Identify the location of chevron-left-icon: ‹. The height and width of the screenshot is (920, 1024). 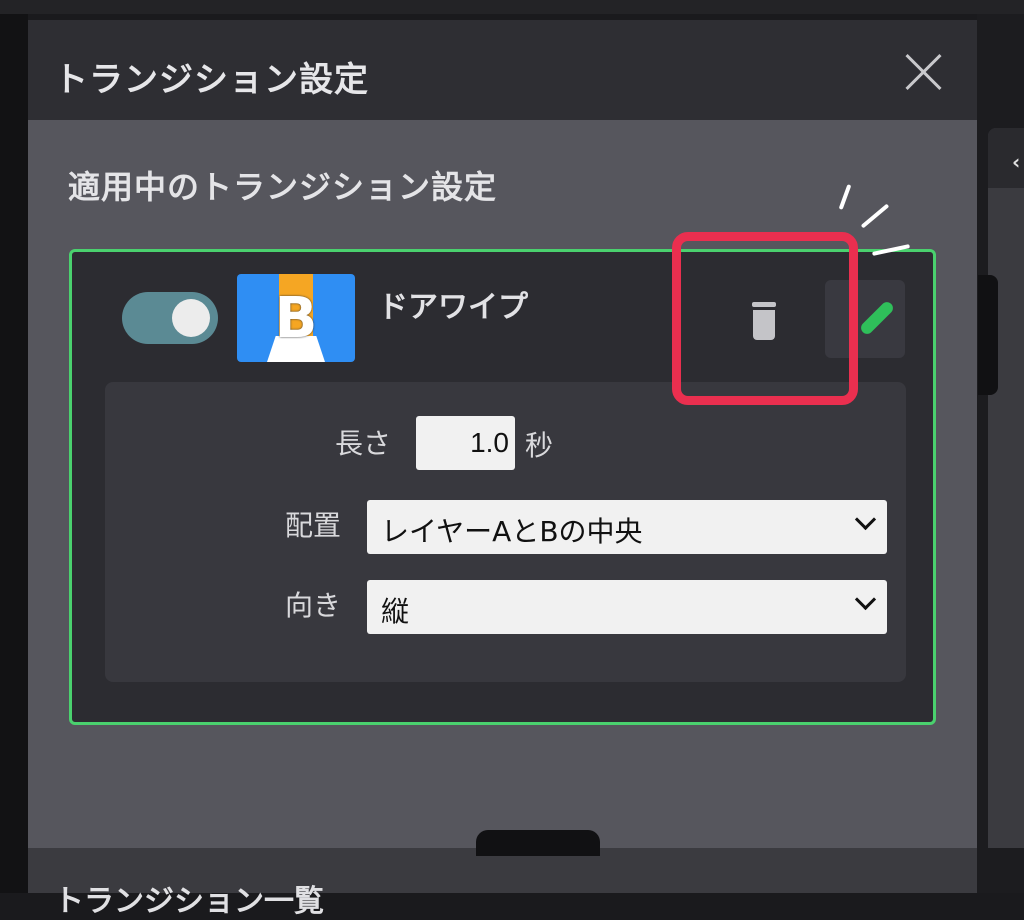
(1016, 162).